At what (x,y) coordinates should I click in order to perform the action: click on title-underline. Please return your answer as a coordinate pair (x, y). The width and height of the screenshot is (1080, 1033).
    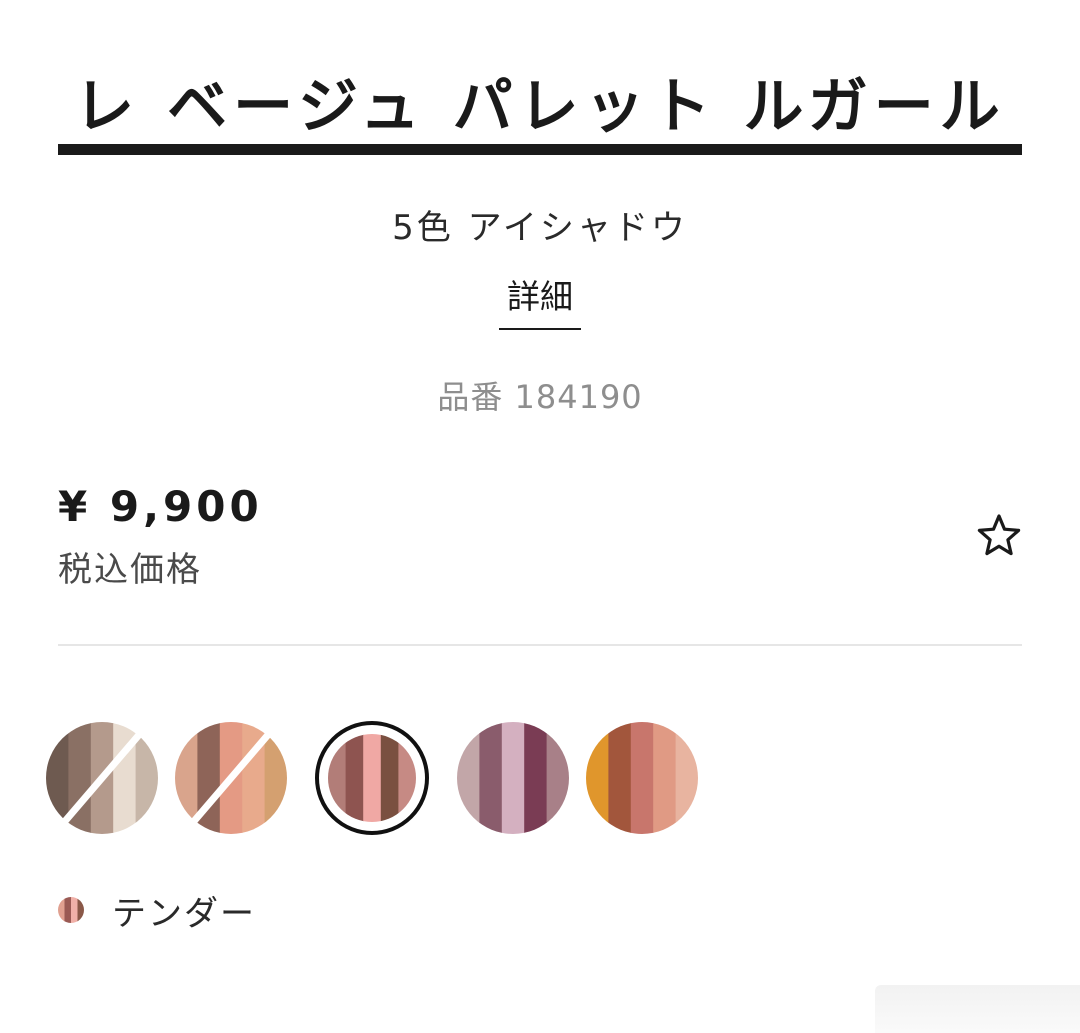
    Looking at the image, I should click on (540, 149).